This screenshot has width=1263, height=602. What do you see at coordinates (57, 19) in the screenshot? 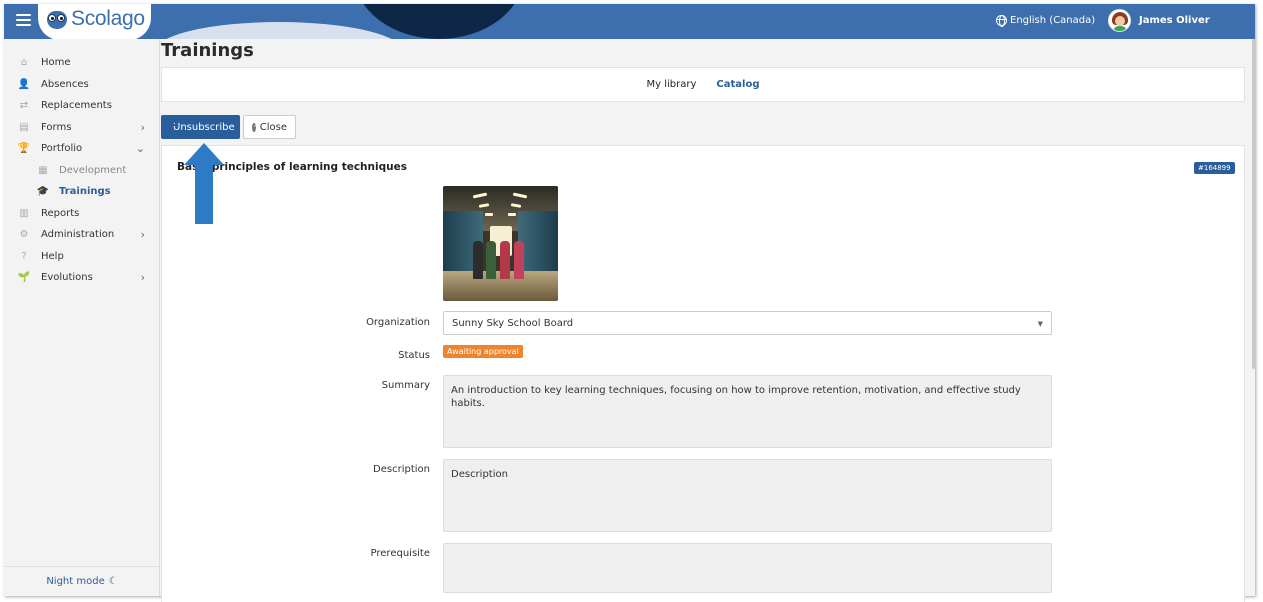
I see `owl-logo-icon` at bounding box center [57, 19].